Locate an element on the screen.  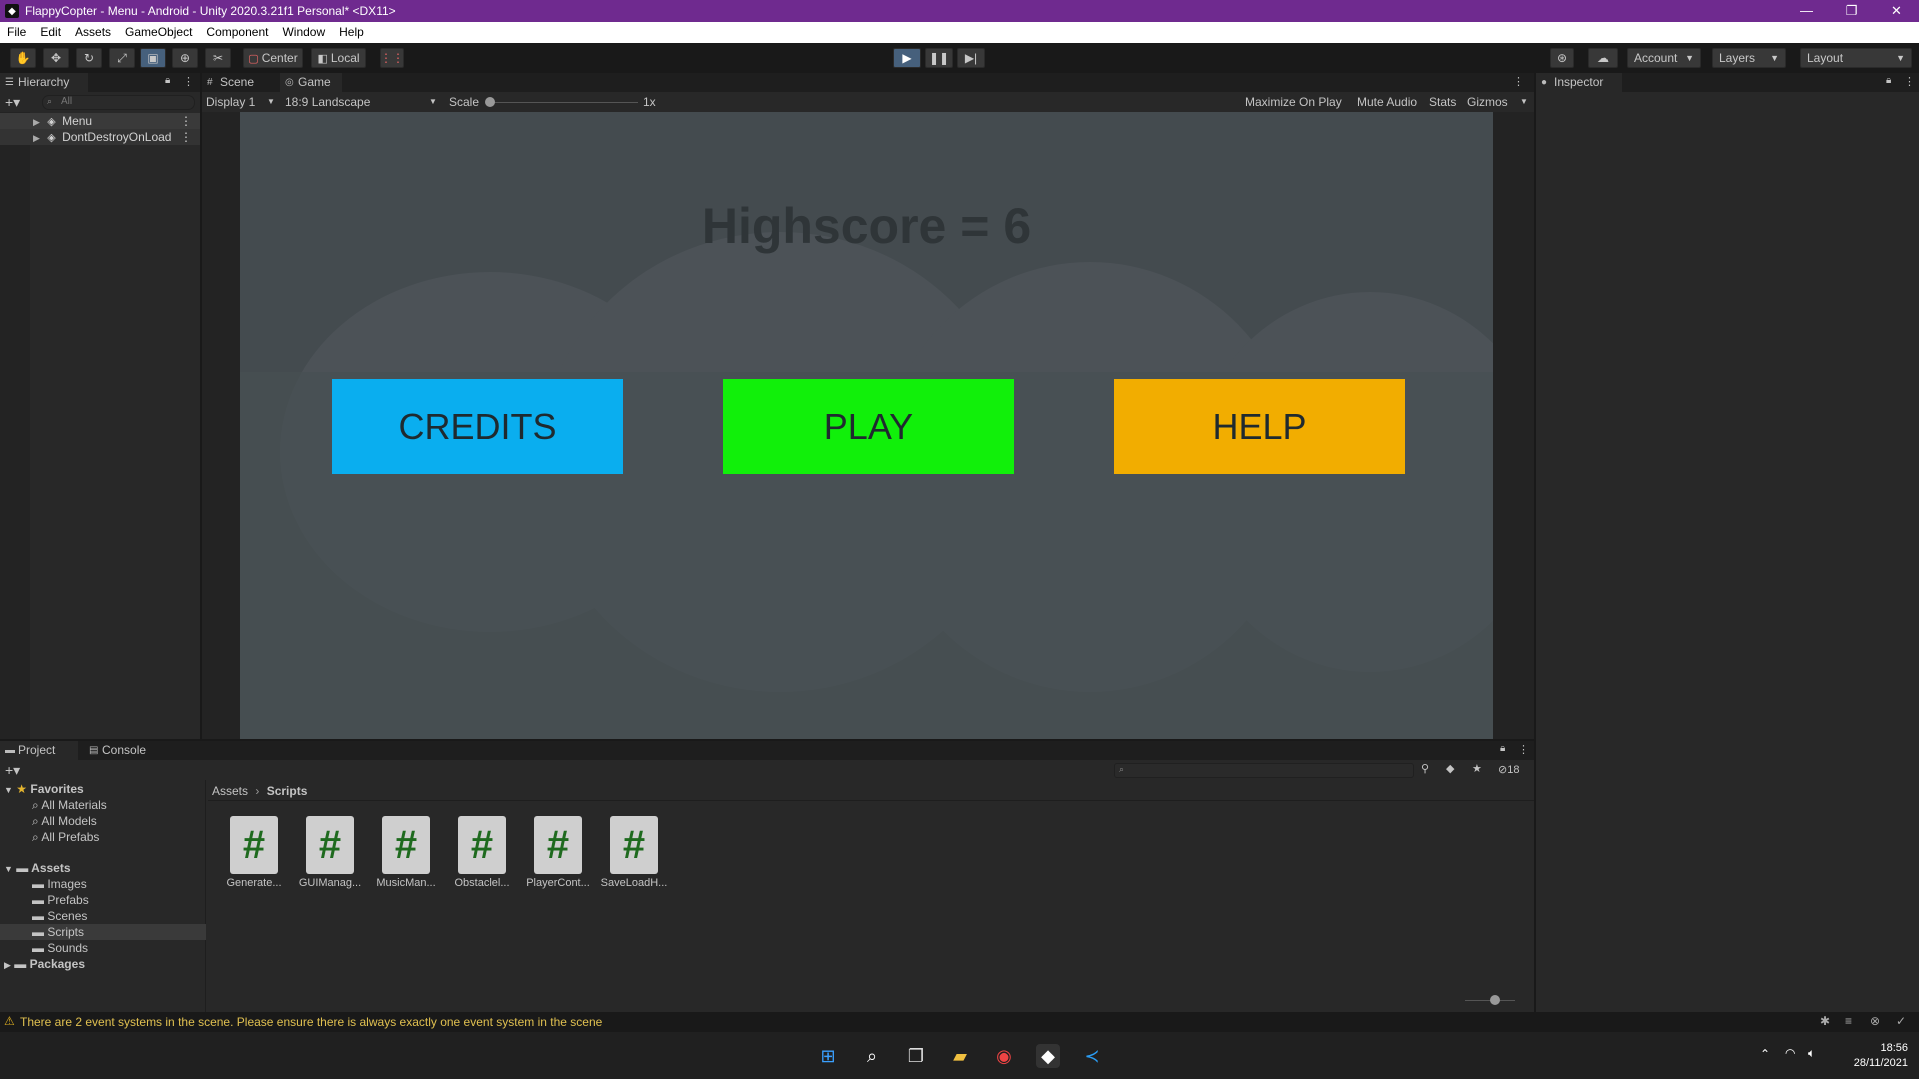
cloud-icon: ☁ is located at coordinates (1603, 58).